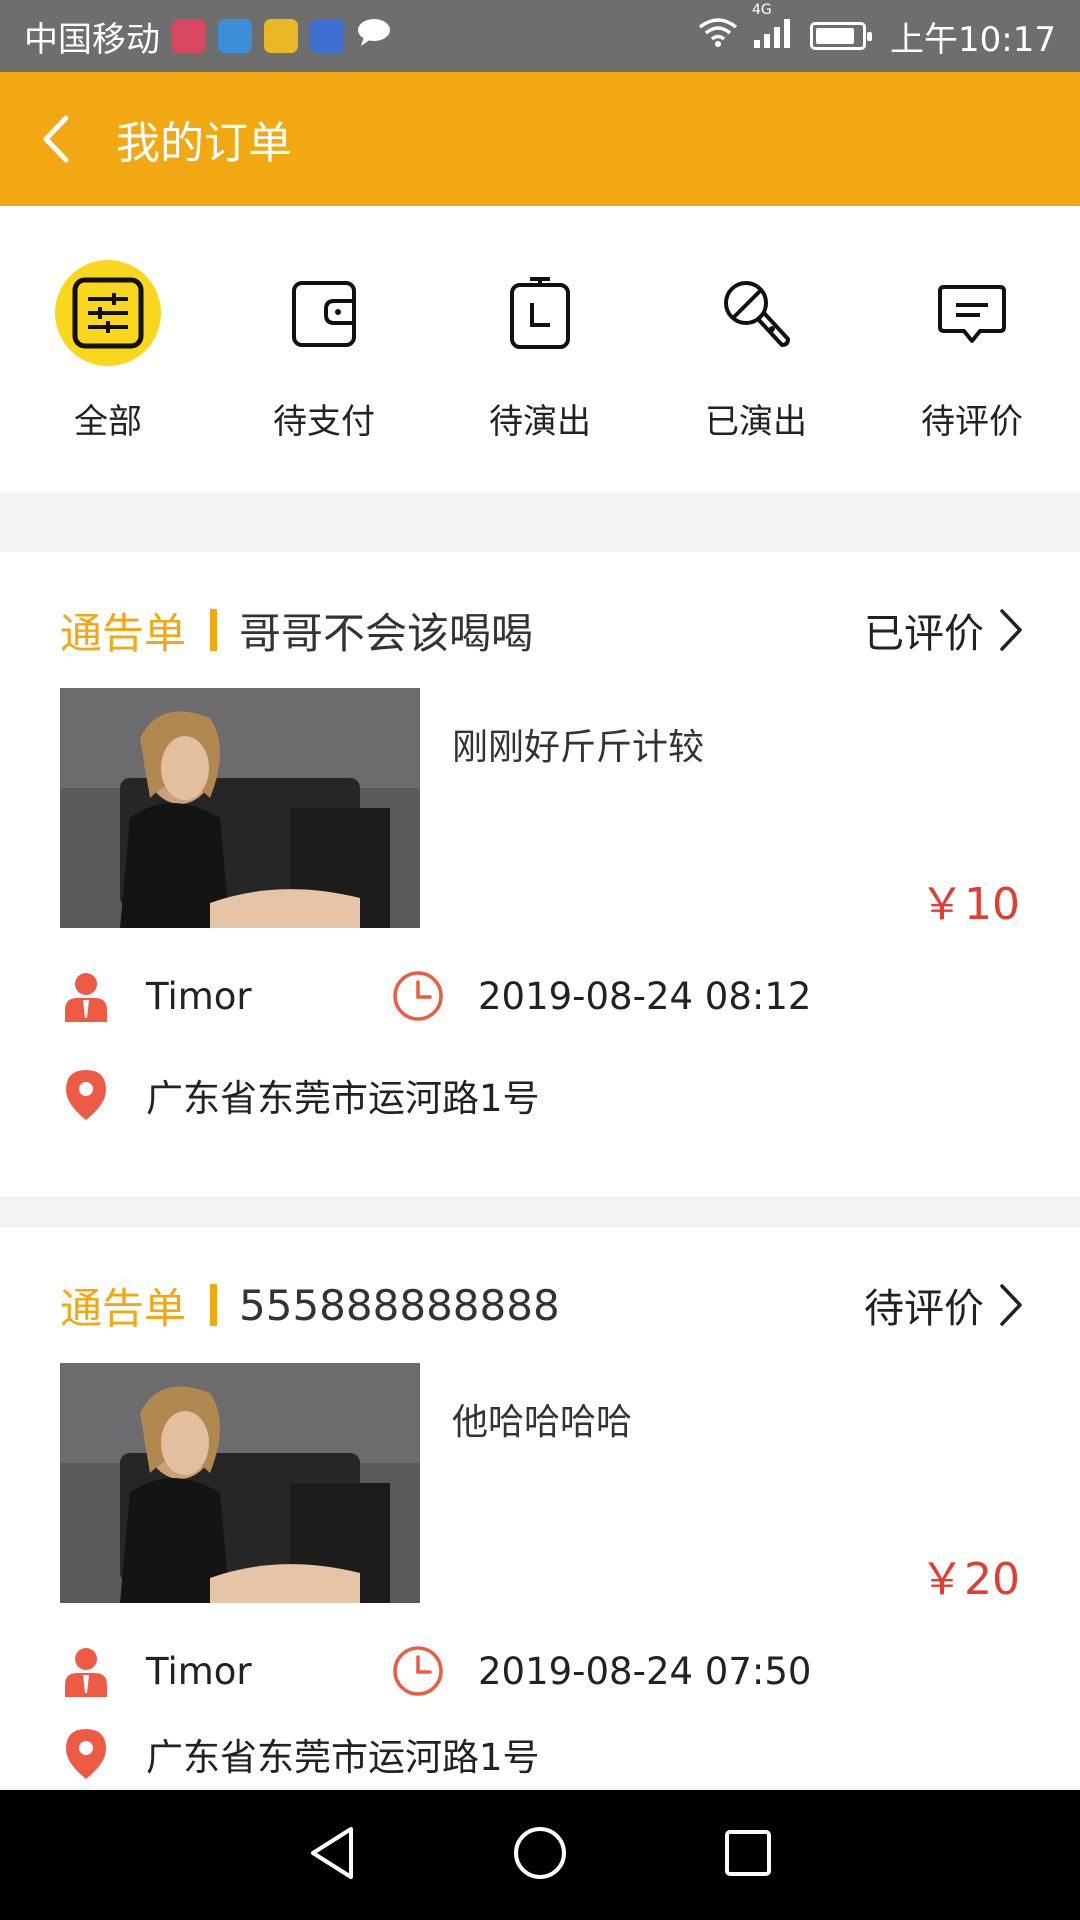 This screenshot has width=1080, height=1920. I want to click on square-recents-icon, so click(747, 1853).